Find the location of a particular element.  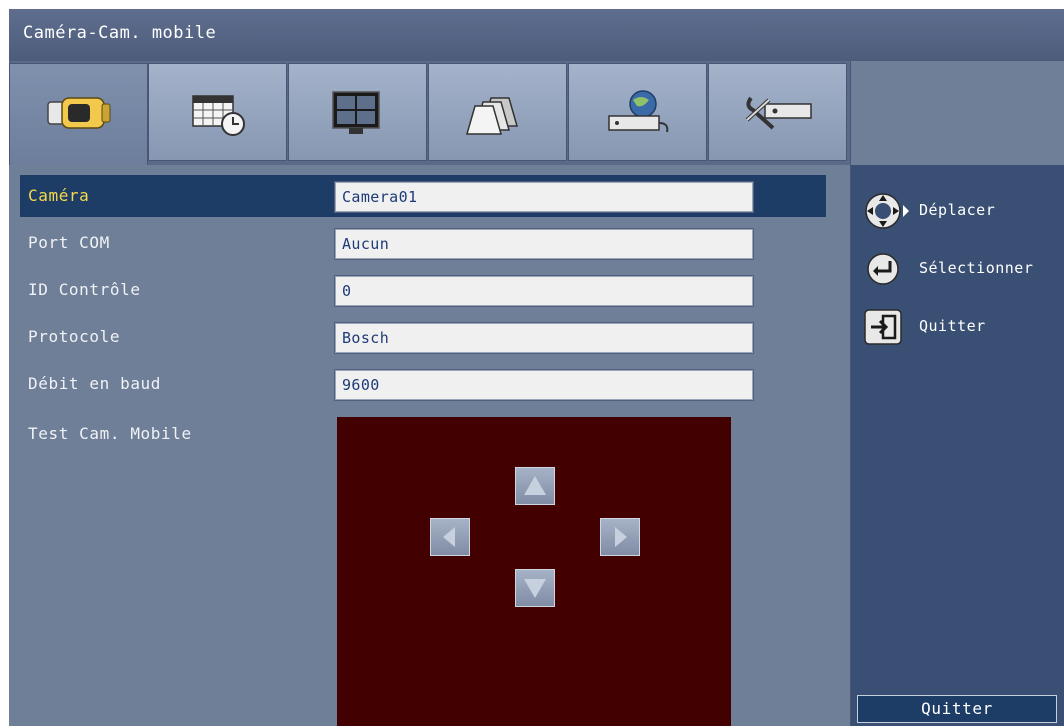

protocol-field: Bosch is located at coordinates (544, 338).